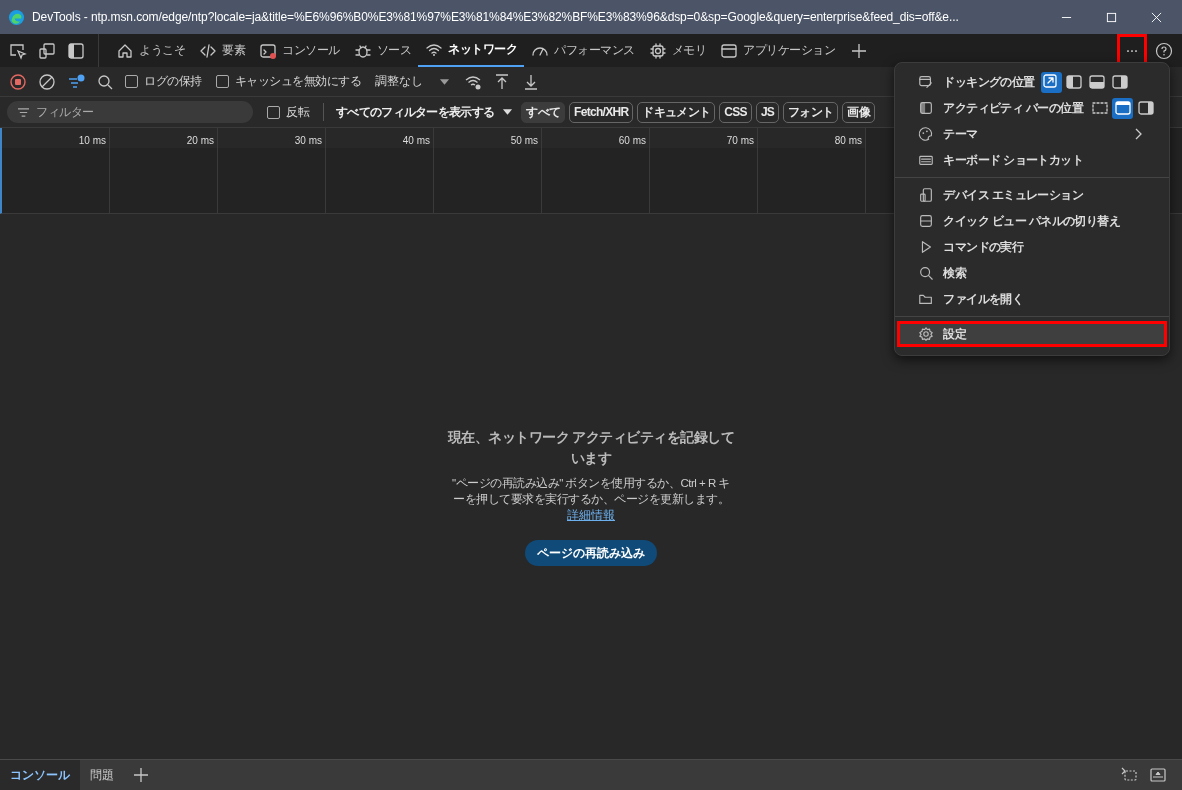  Describe the element at coordinates (735, 112) in the screenshot. I see `type-filter-chip: CSS` at that location.